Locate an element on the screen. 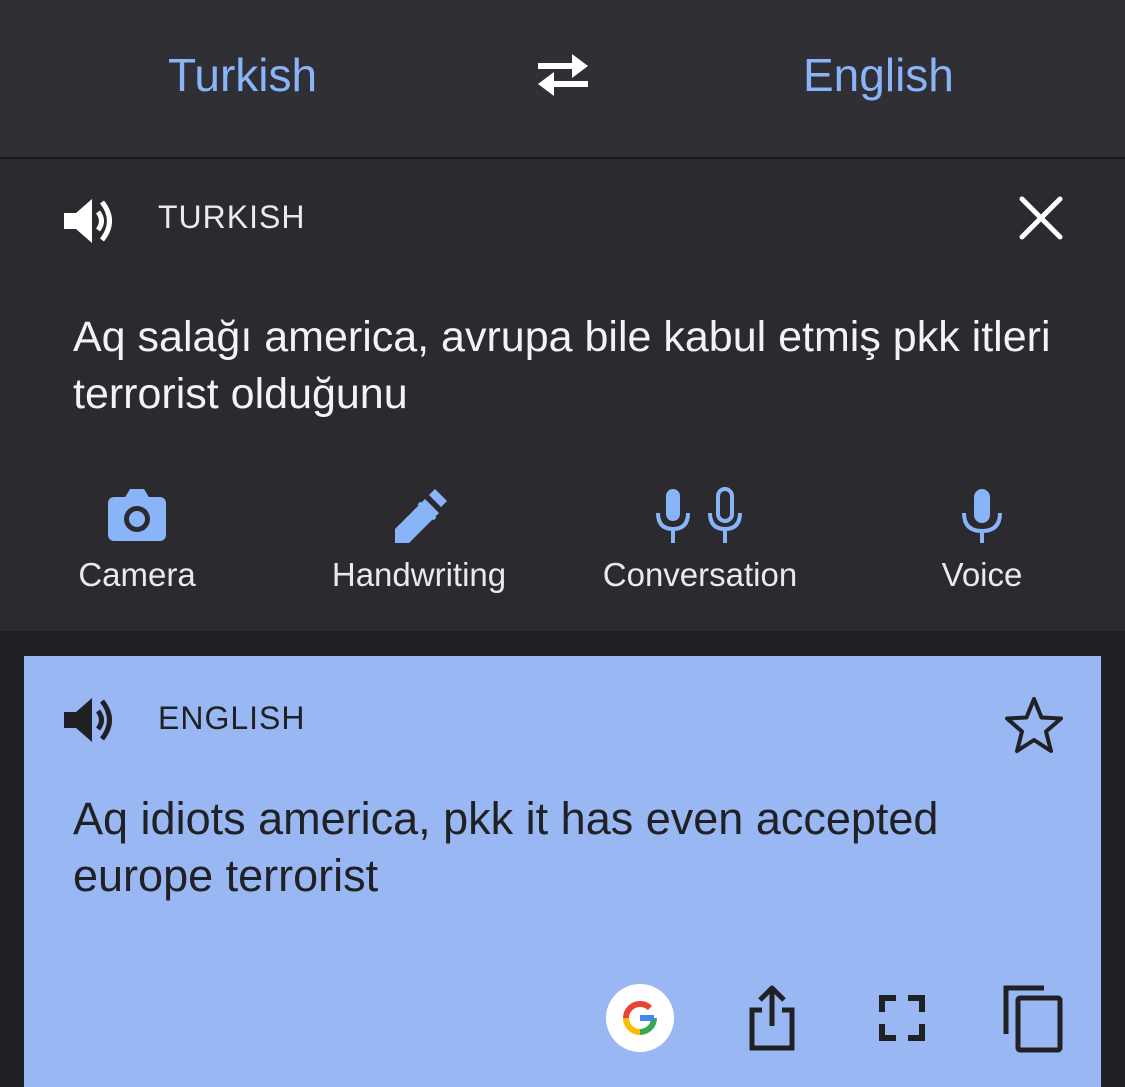  swap-arrows-icon is located at coordinates (563, 74).